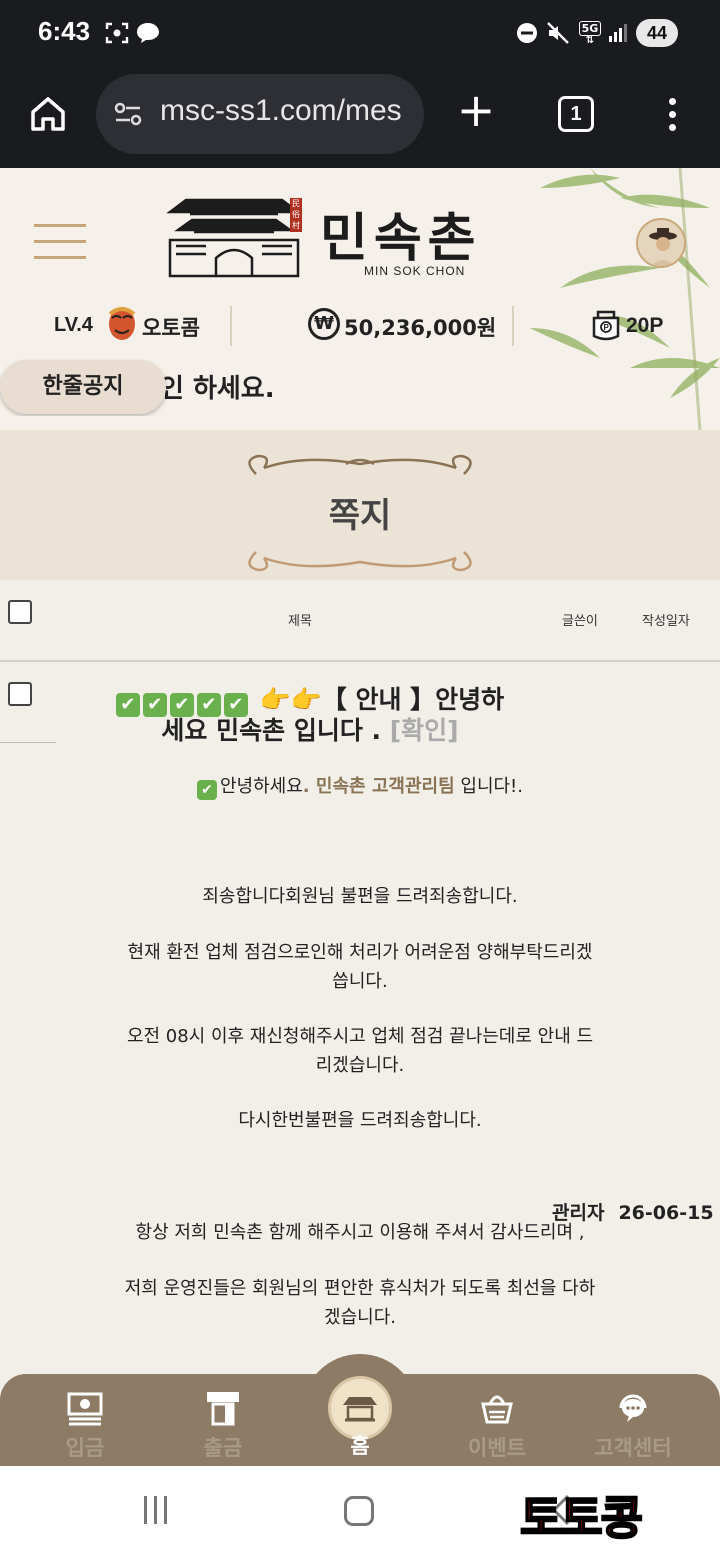  What do you see at coordinates (401, 238) in the screenshot?
I see `logo-title: 민속촌` at bounding box center [401, 238].